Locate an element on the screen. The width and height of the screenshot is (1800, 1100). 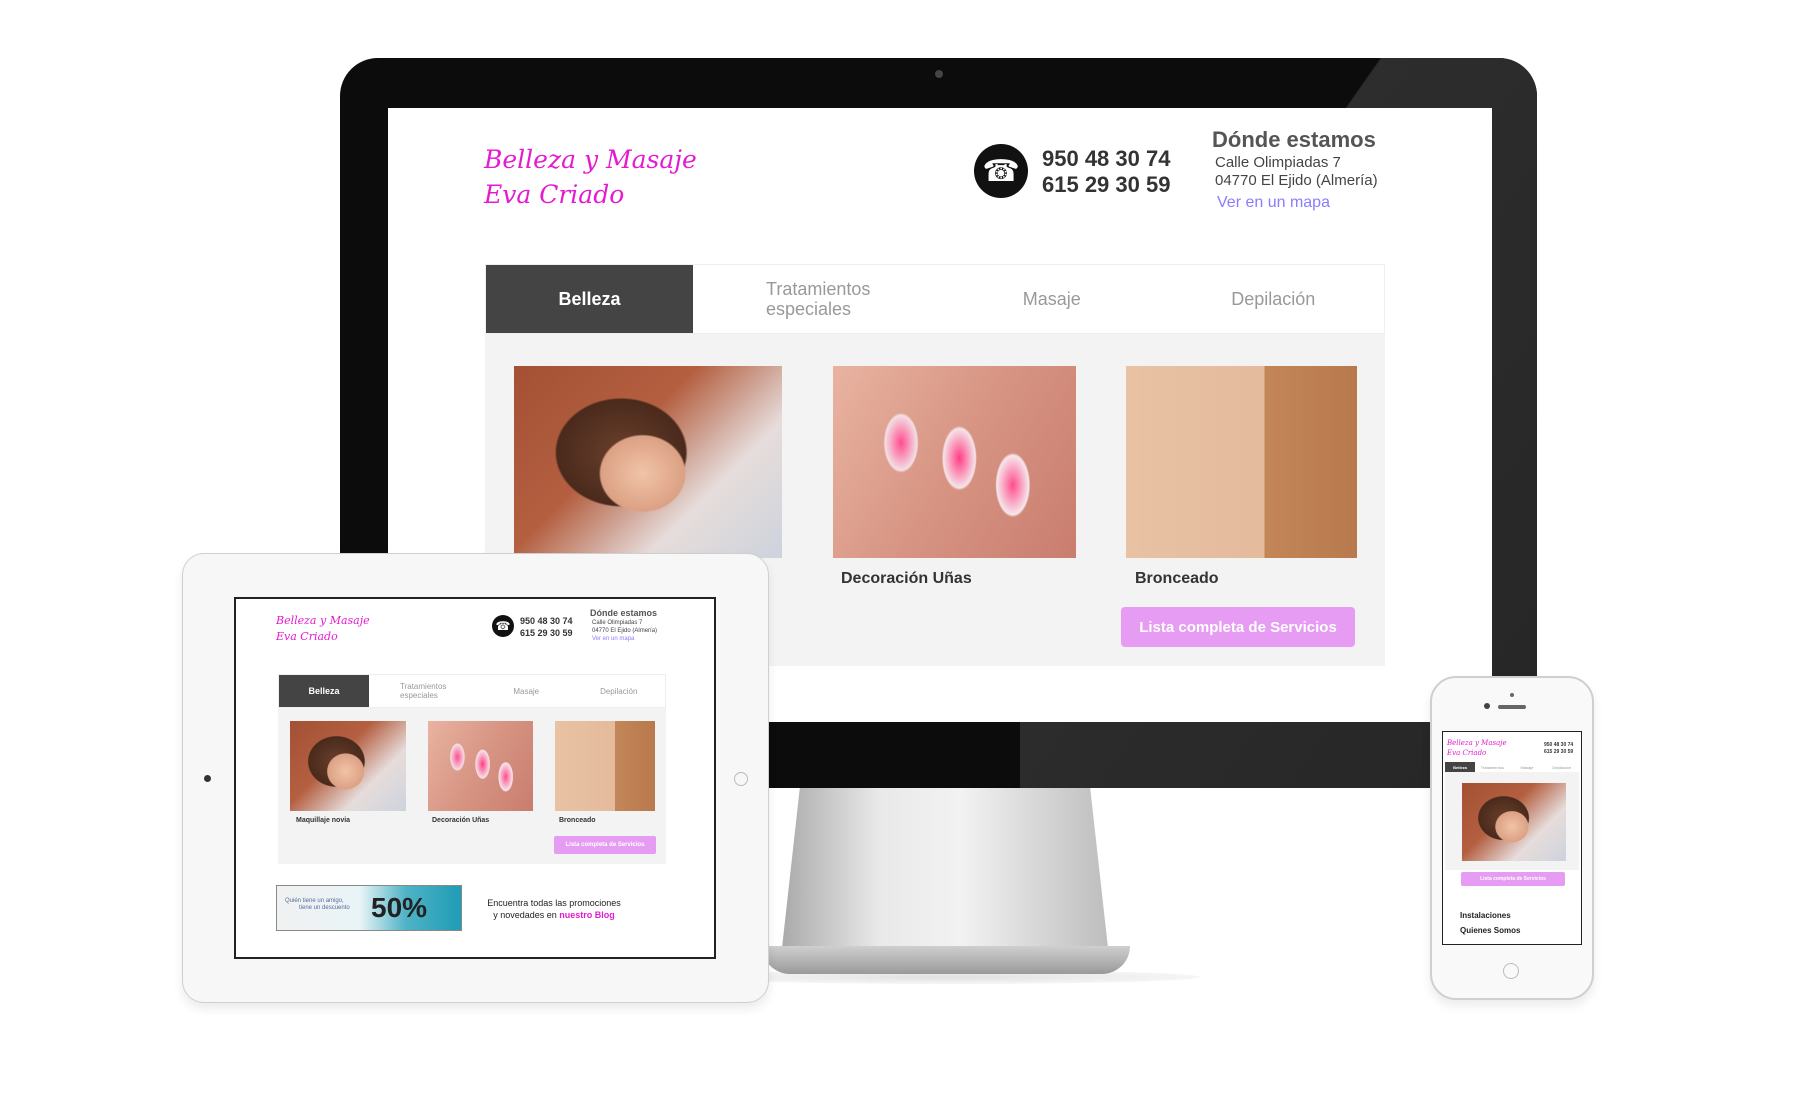
phone-services-panel is located at coordinates (1512, 821).